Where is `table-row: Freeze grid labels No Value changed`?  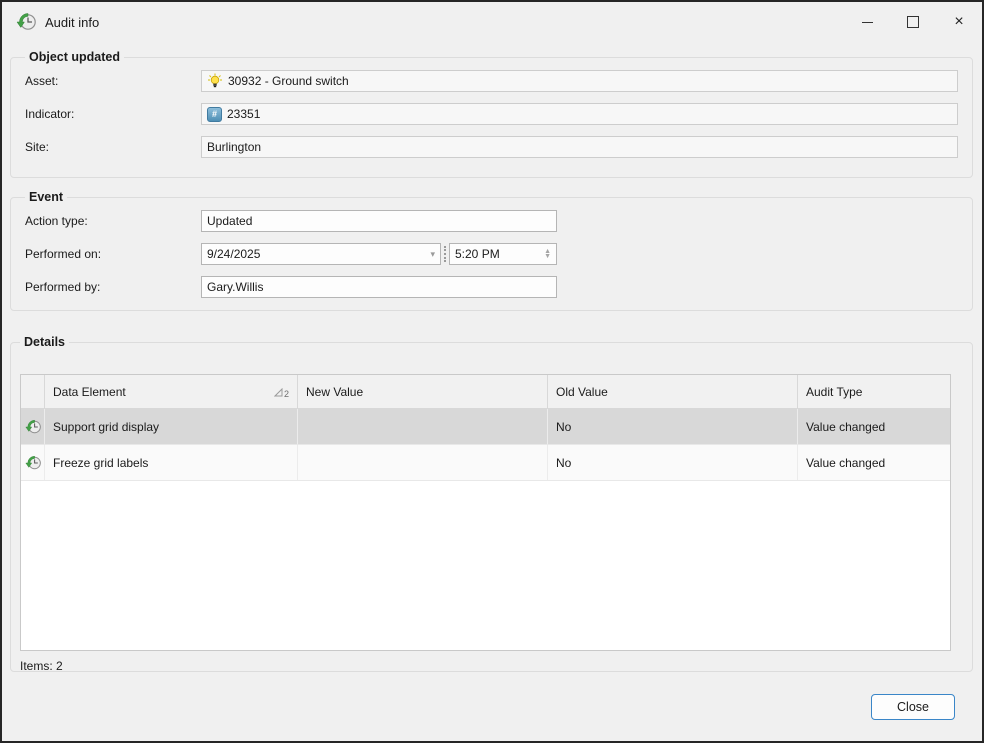 table-row: Freeze grid labels No Value changed is located at coordinates (485, 463).